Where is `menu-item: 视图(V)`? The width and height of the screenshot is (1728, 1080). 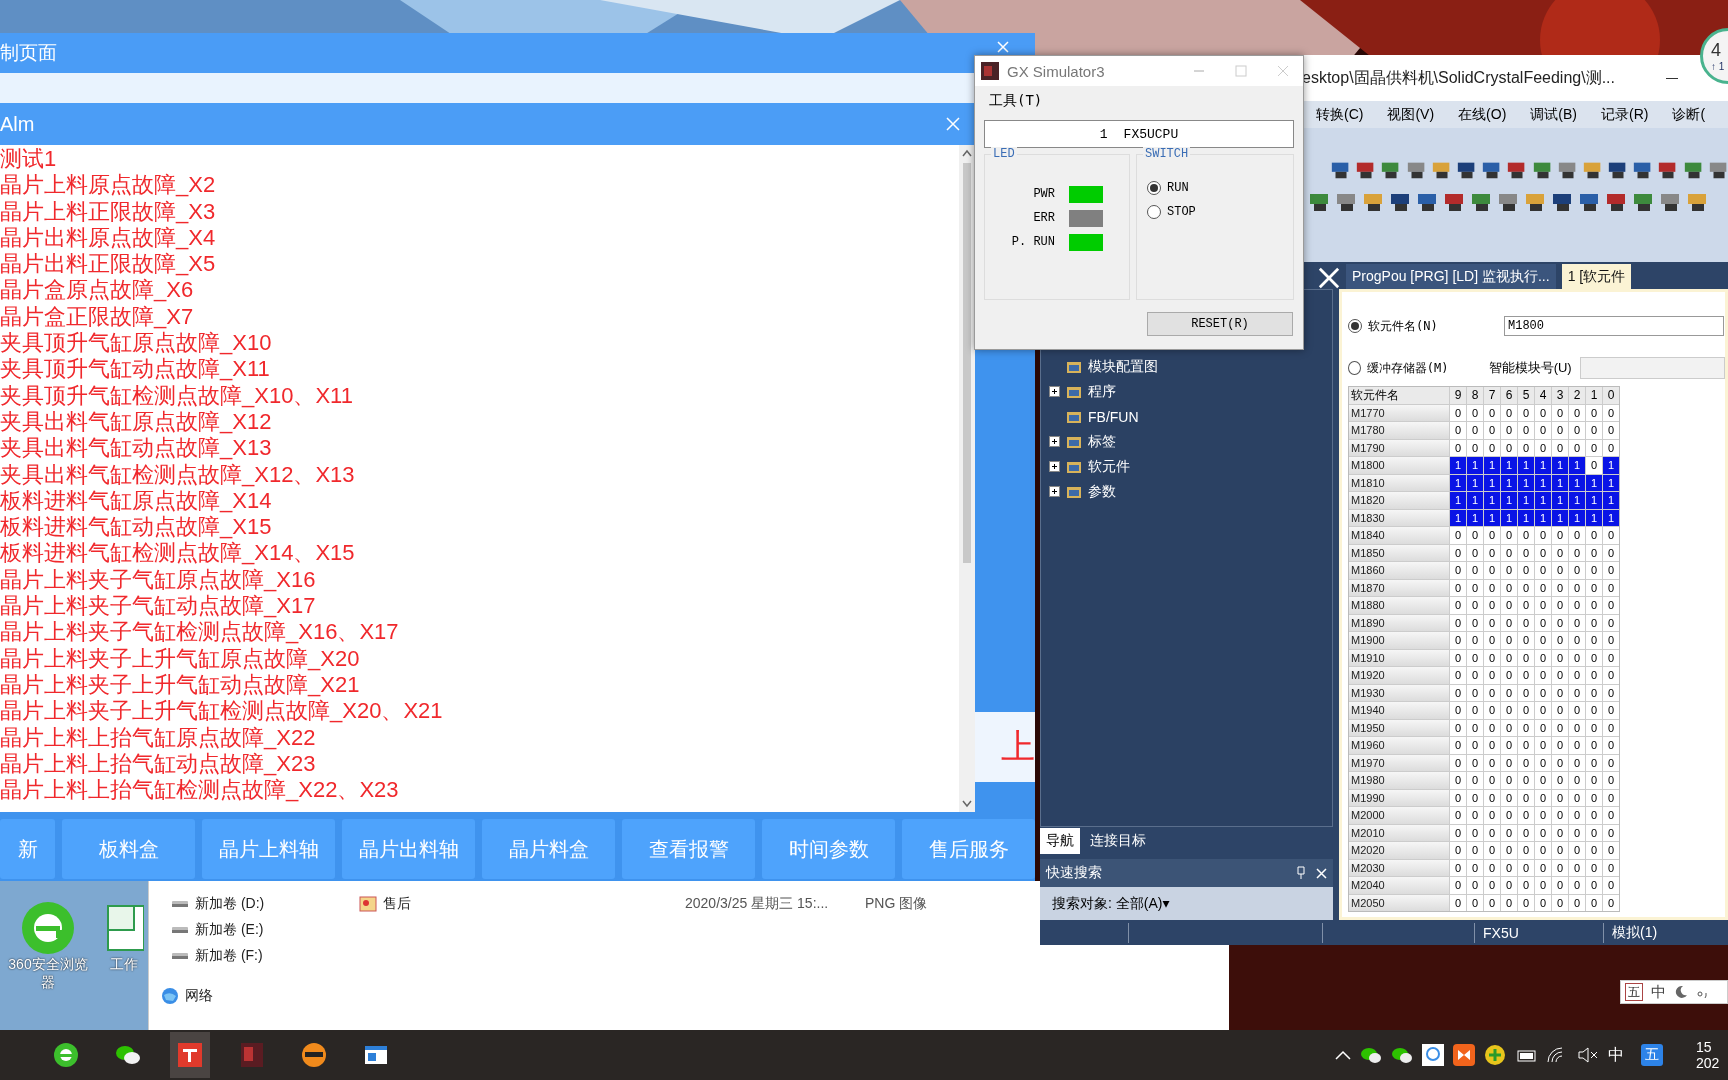
menu-item: 视图(V) is located at coordinates (1411, 114).